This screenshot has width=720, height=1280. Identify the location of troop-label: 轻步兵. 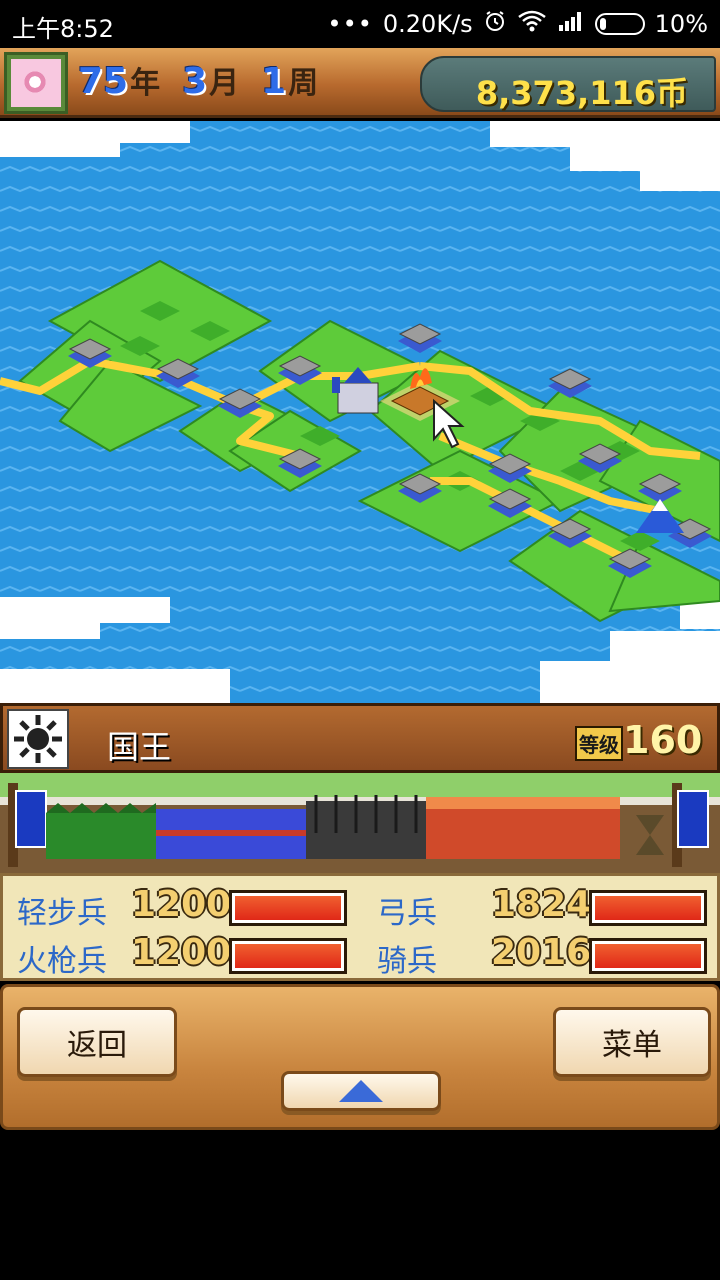
(62, 913).